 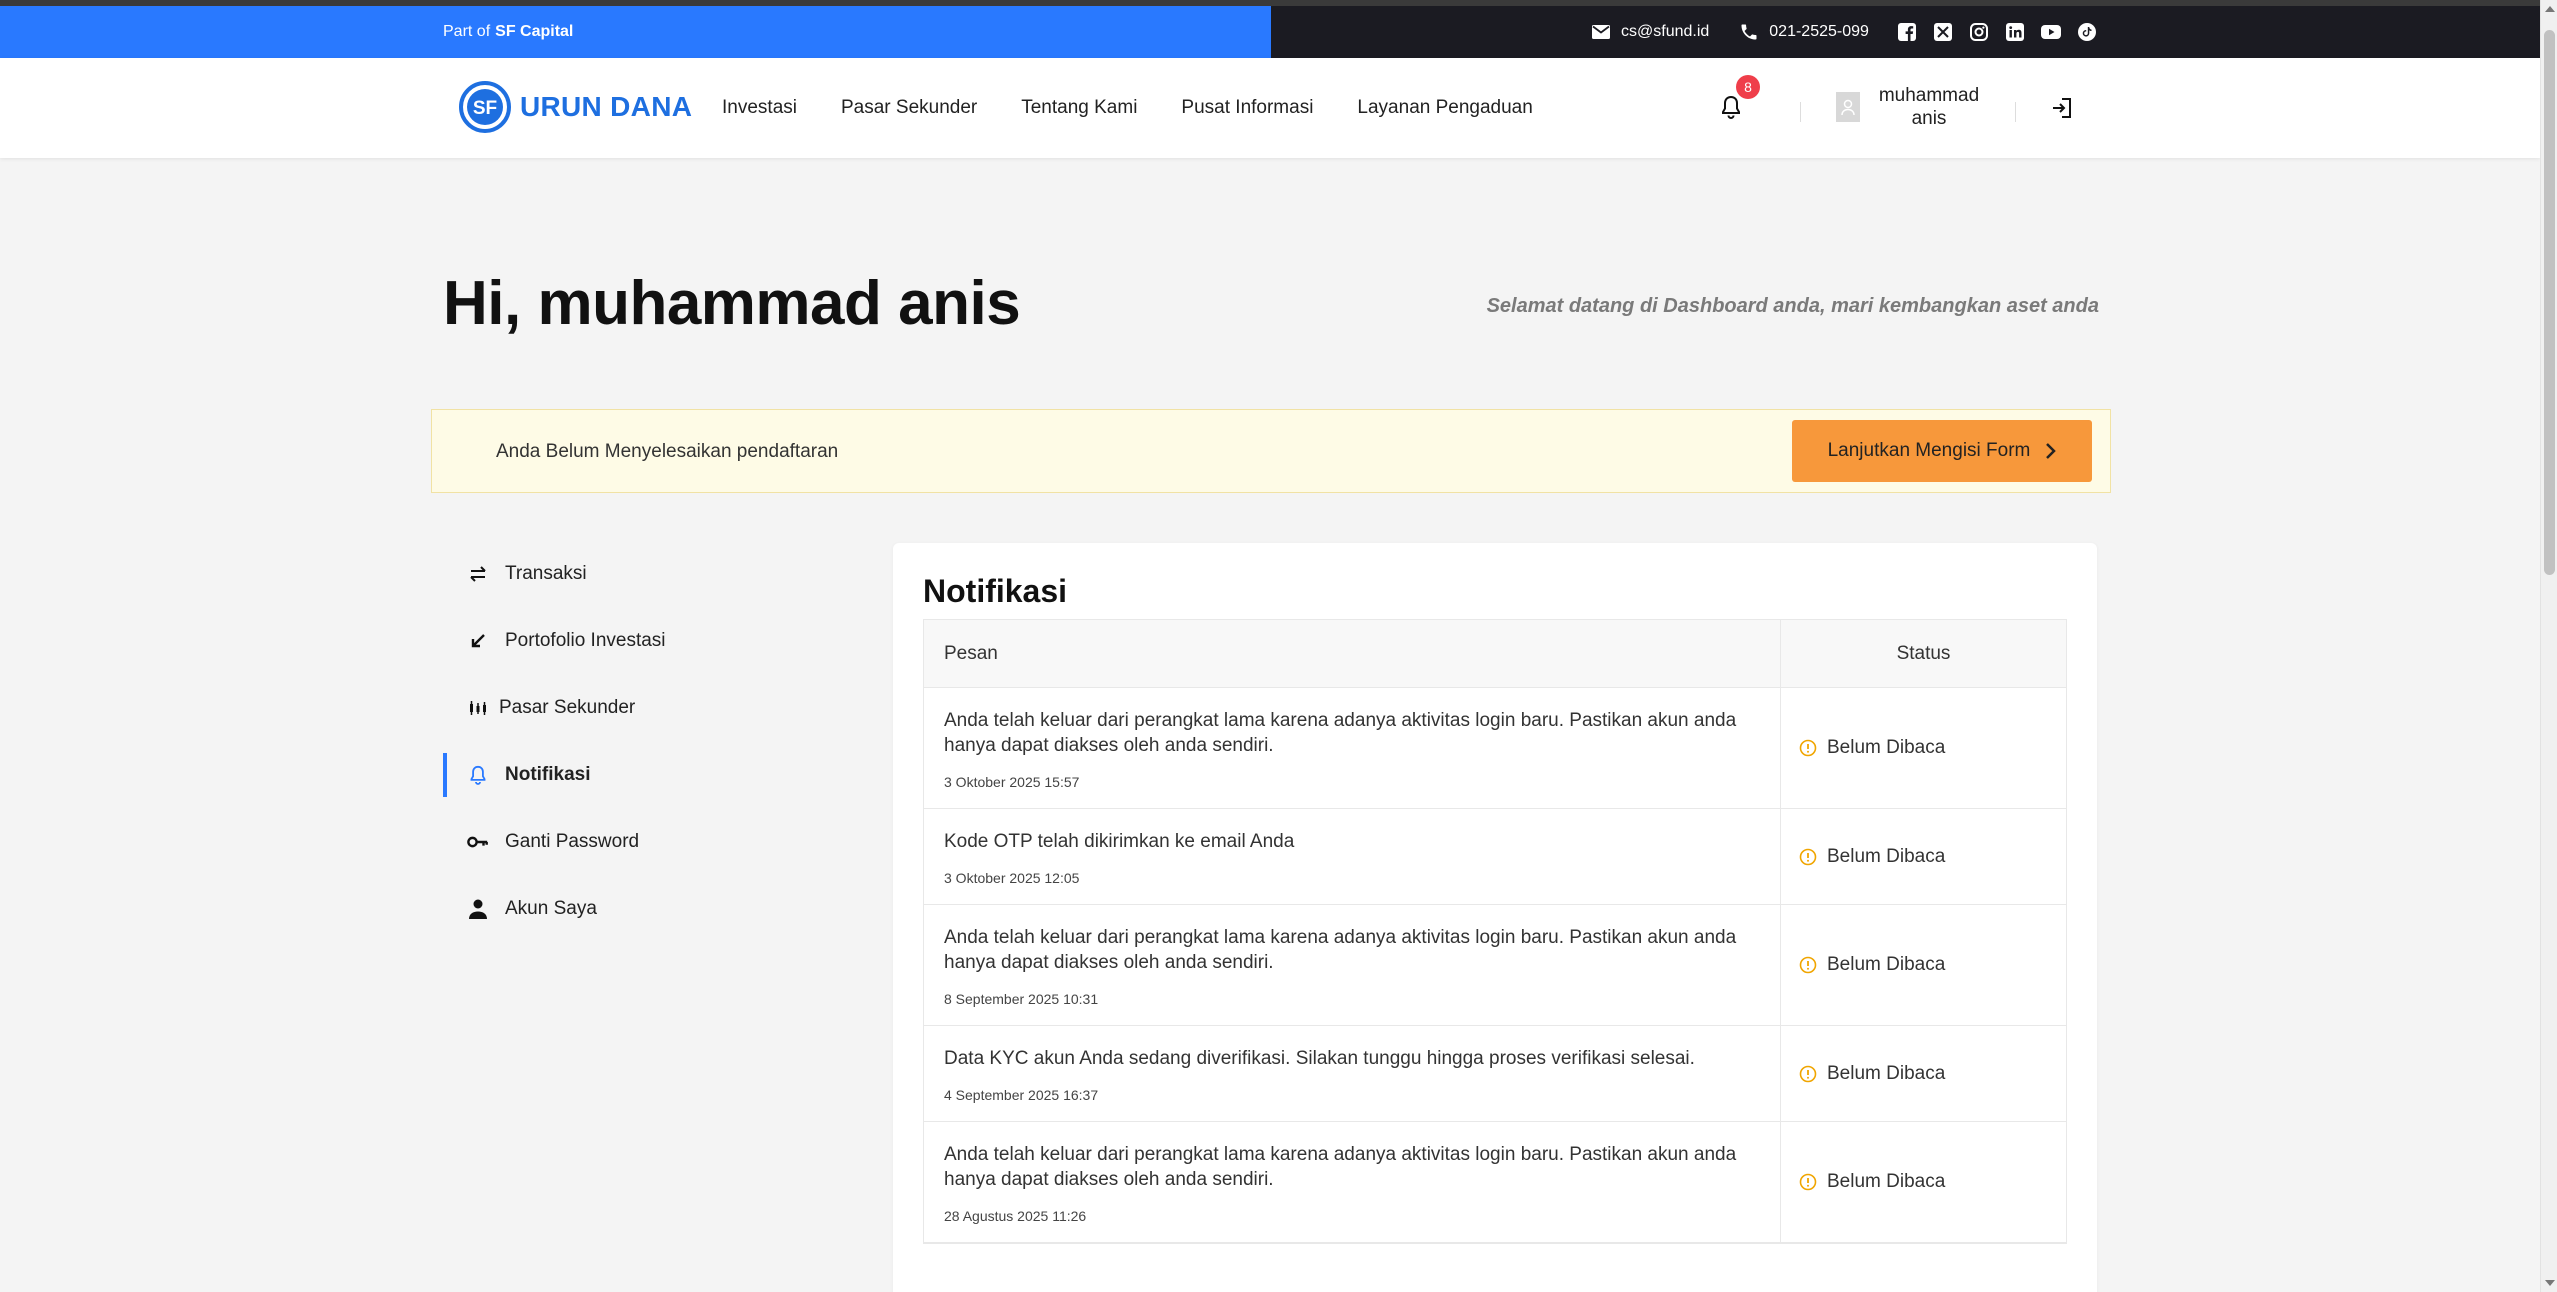 I want to click on parent-brand: SF Capital, so click(x=534, y=32).